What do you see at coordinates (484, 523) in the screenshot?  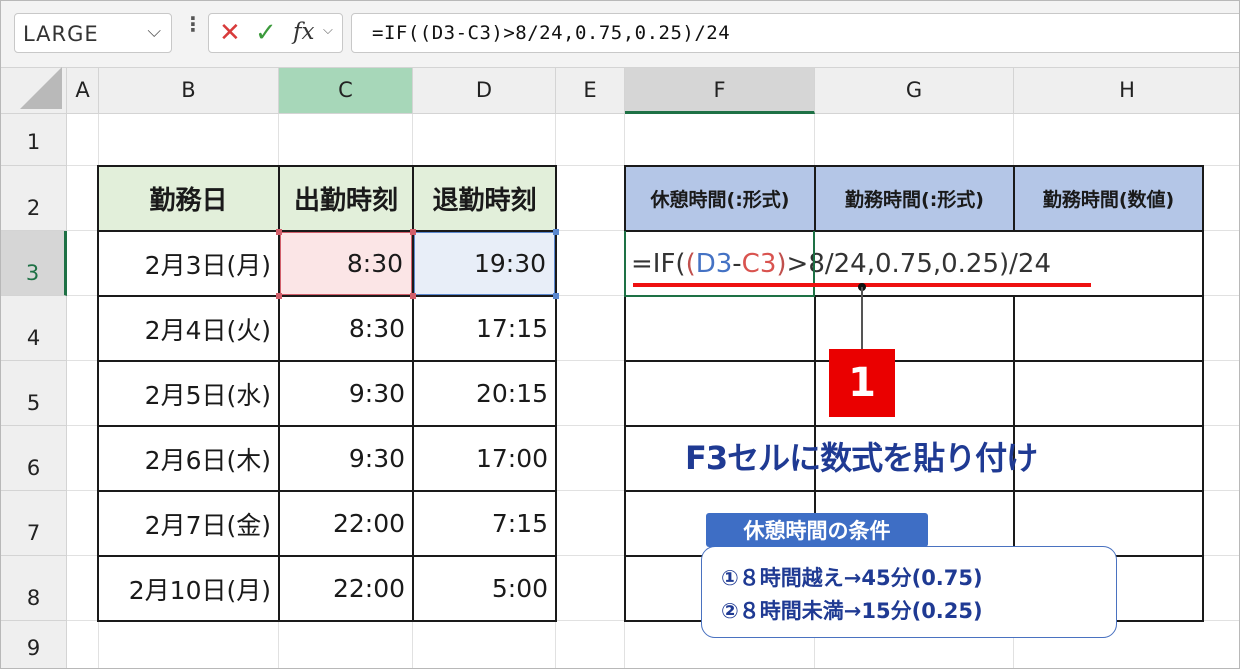 I see `cell-d7: 7:15` at bounding box center [484, 523].